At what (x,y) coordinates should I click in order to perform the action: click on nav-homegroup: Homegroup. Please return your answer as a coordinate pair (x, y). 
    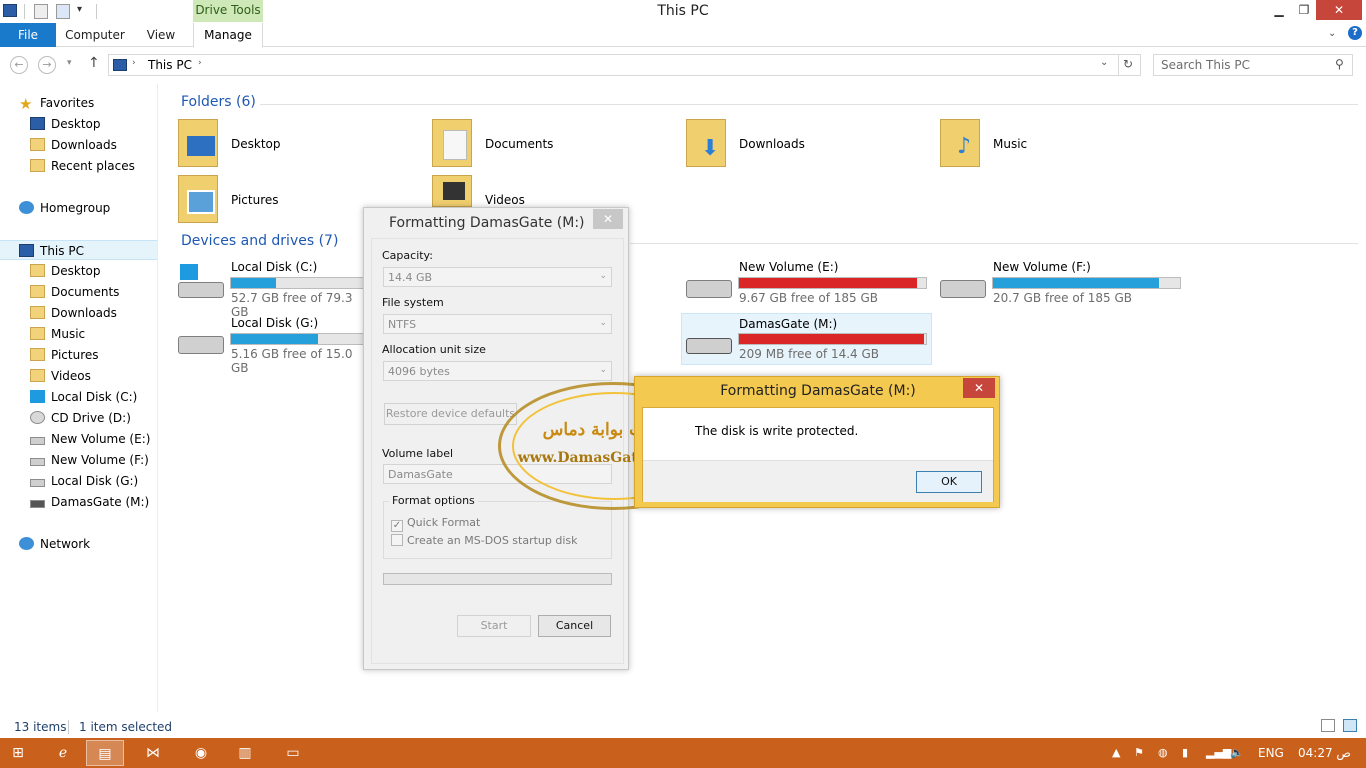
    Looking at the image, I should click on (78, 208).